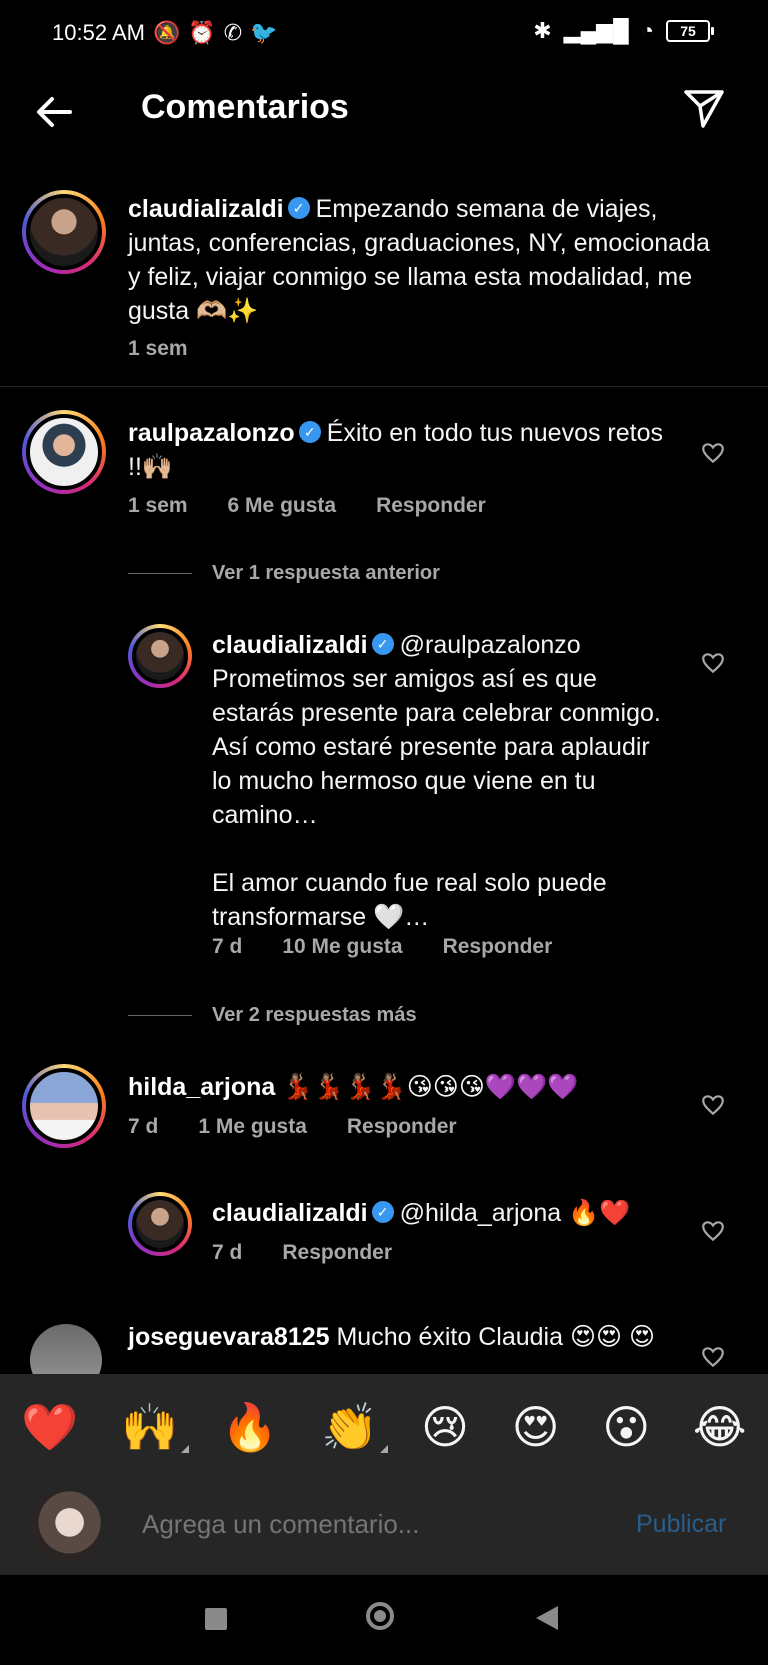  Describe the element at coordinates (245, 107) in the screenshot. I see `page-title: Comentarios` at that location.